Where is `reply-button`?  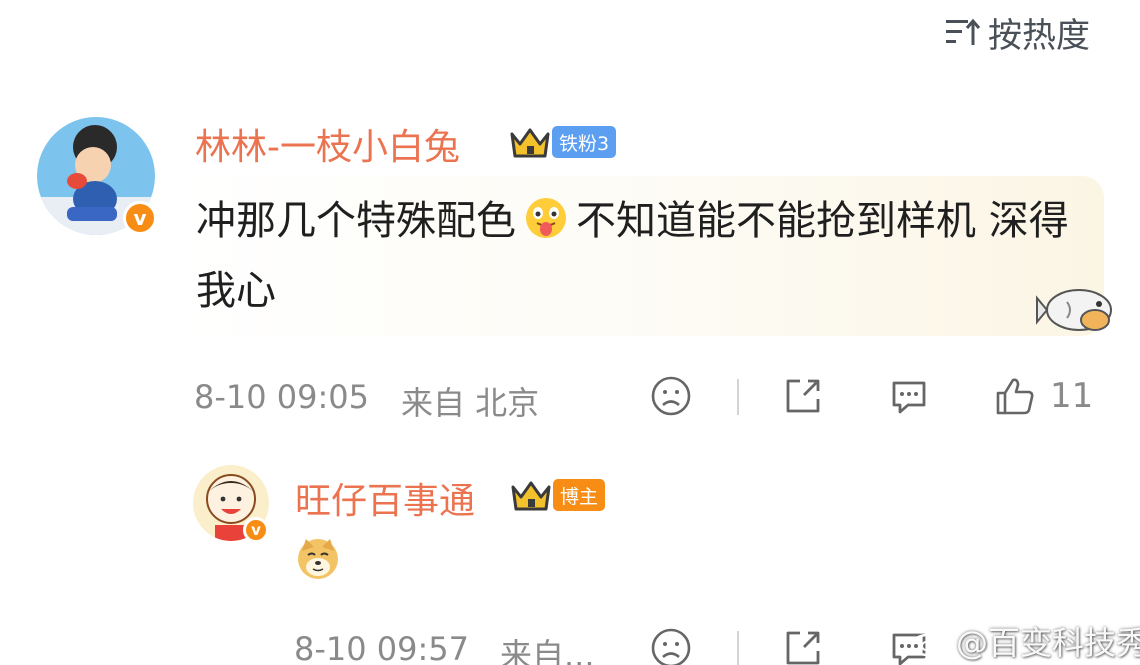 reply-button is located at coordinates (909, 396).